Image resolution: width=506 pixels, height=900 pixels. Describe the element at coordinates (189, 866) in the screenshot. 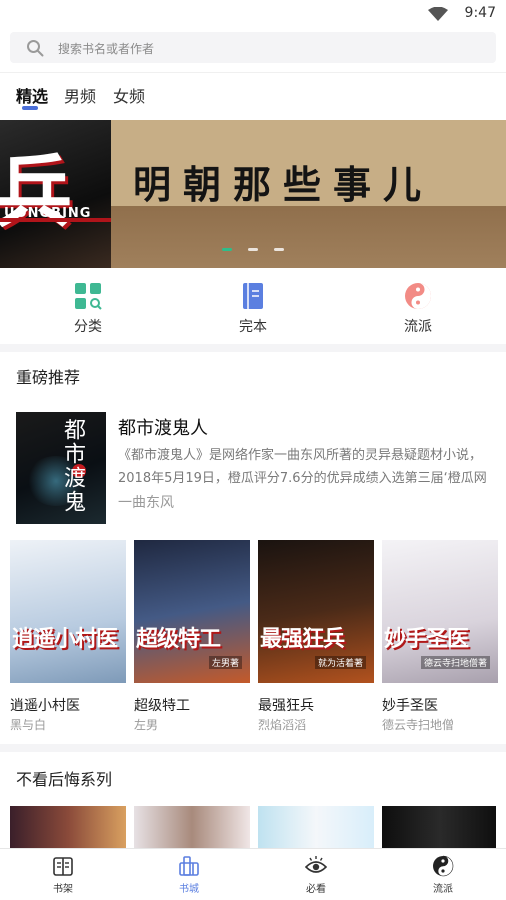

I see `bookstore-icon` at that location.